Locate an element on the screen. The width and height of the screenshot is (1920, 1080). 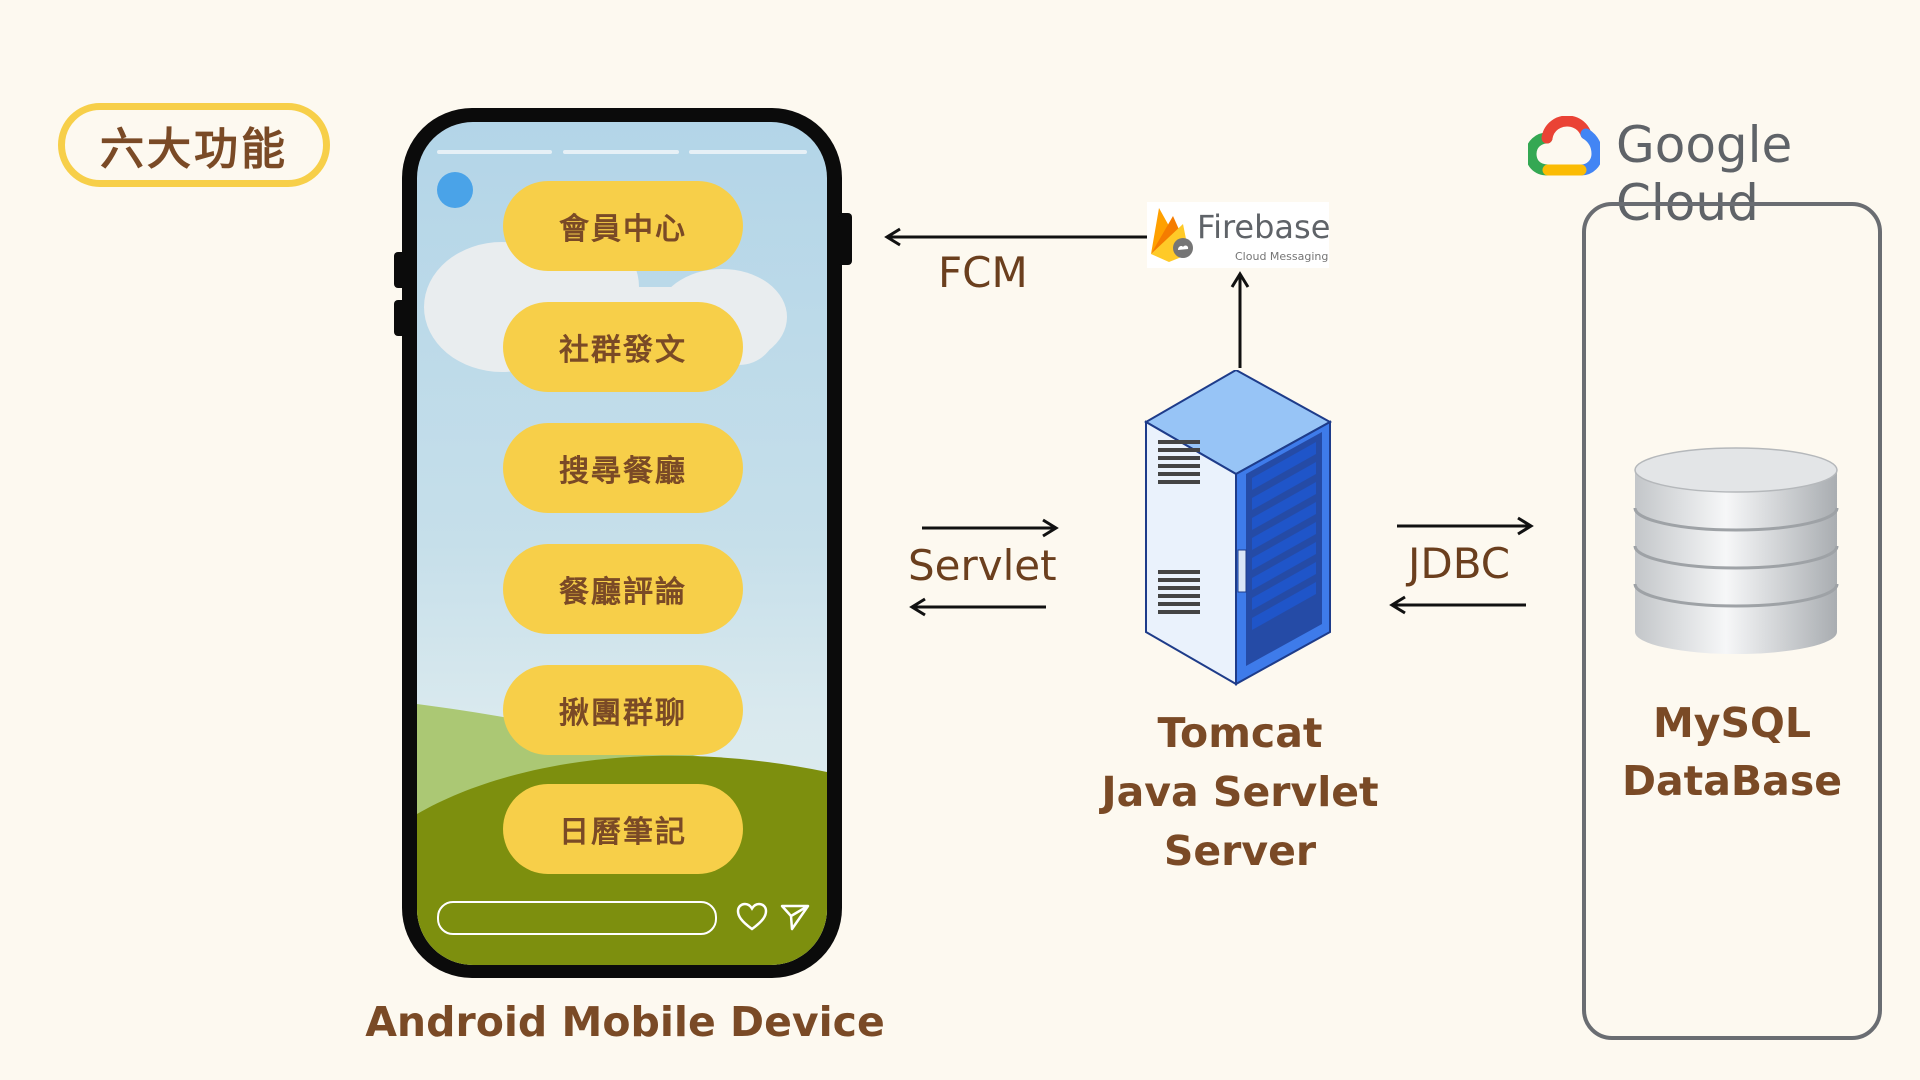
database-caption-line-2: DataBase is located at coordinates (1732, 781).